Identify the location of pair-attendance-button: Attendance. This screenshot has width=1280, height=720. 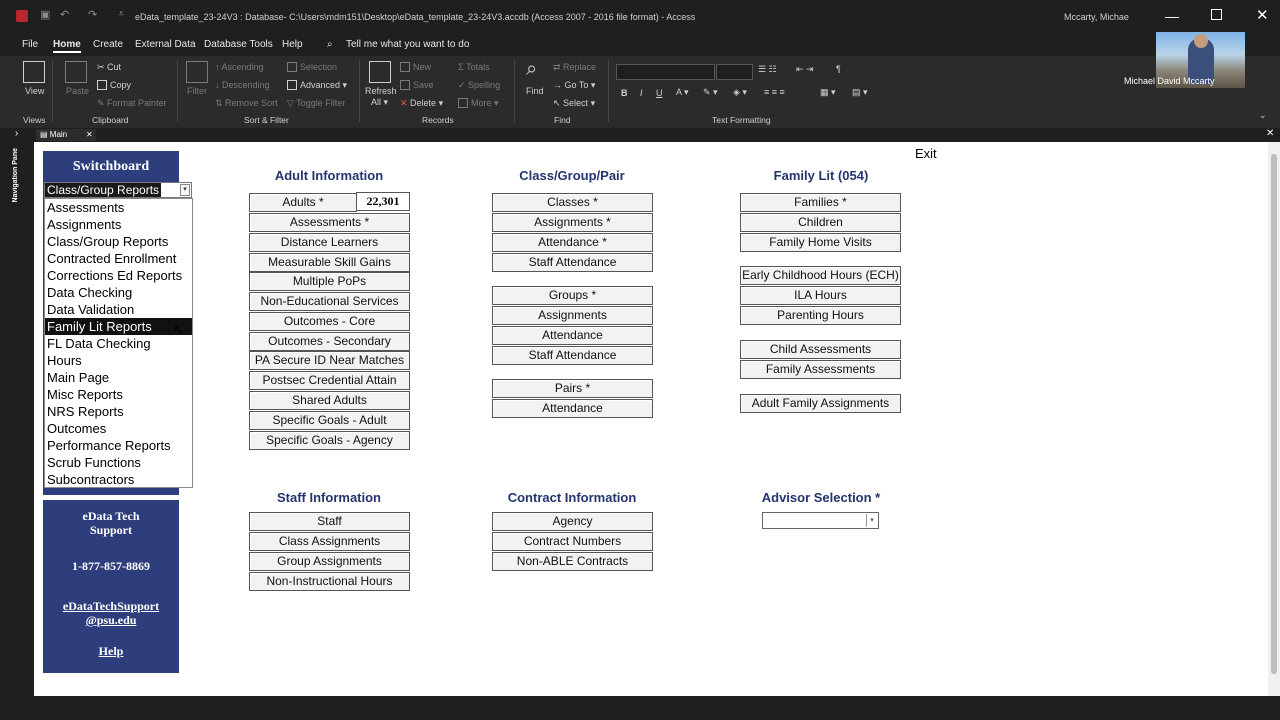
(572, 408).